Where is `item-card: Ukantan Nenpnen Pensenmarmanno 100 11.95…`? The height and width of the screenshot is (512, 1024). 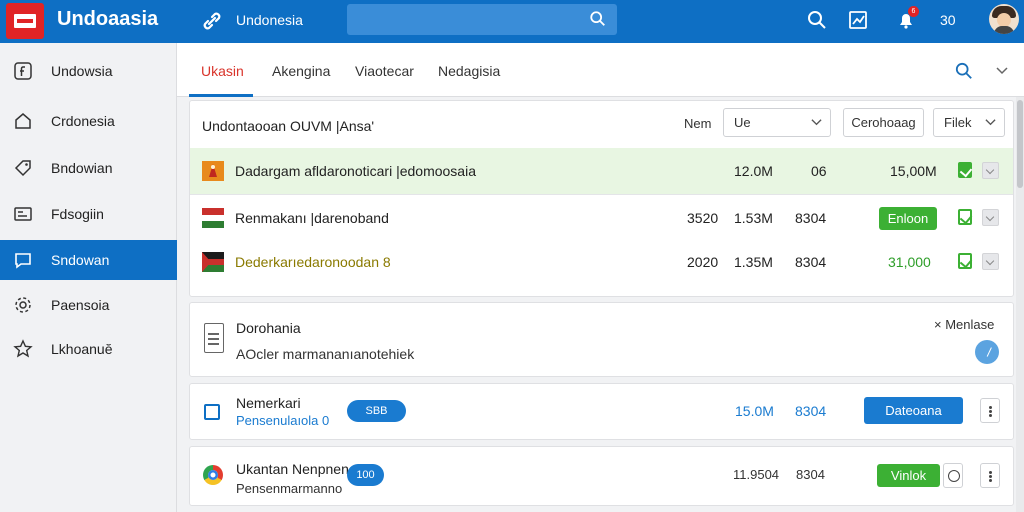
item-card: Ukantan Nenpnen Pensenmarmanno 100 11.95… is located at coordinates (601, 476).